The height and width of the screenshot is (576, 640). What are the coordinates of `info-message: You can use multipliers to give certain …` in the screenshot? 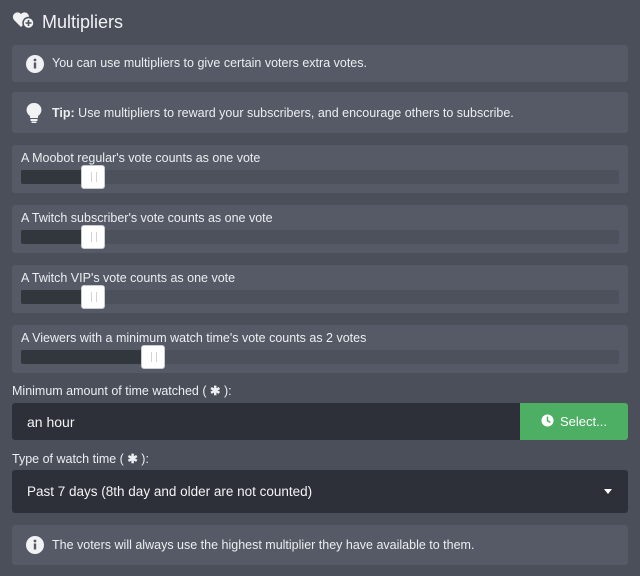 It's located at (320, 63).